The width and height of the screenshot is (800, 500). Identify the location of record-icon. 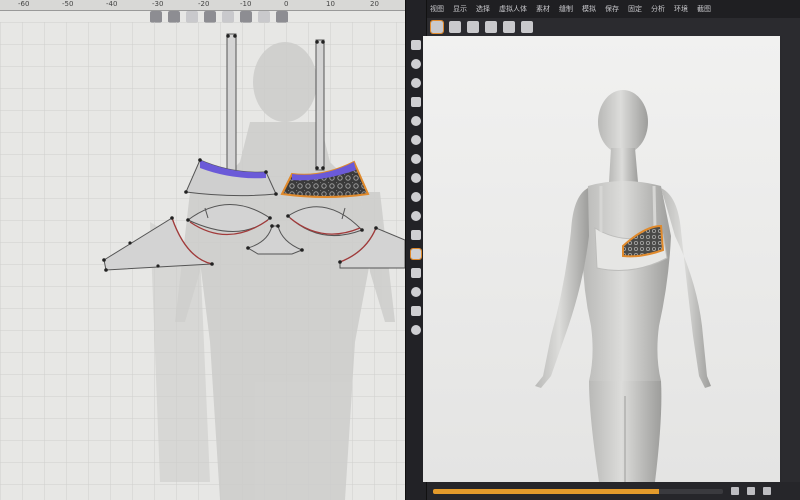
(416, 330).